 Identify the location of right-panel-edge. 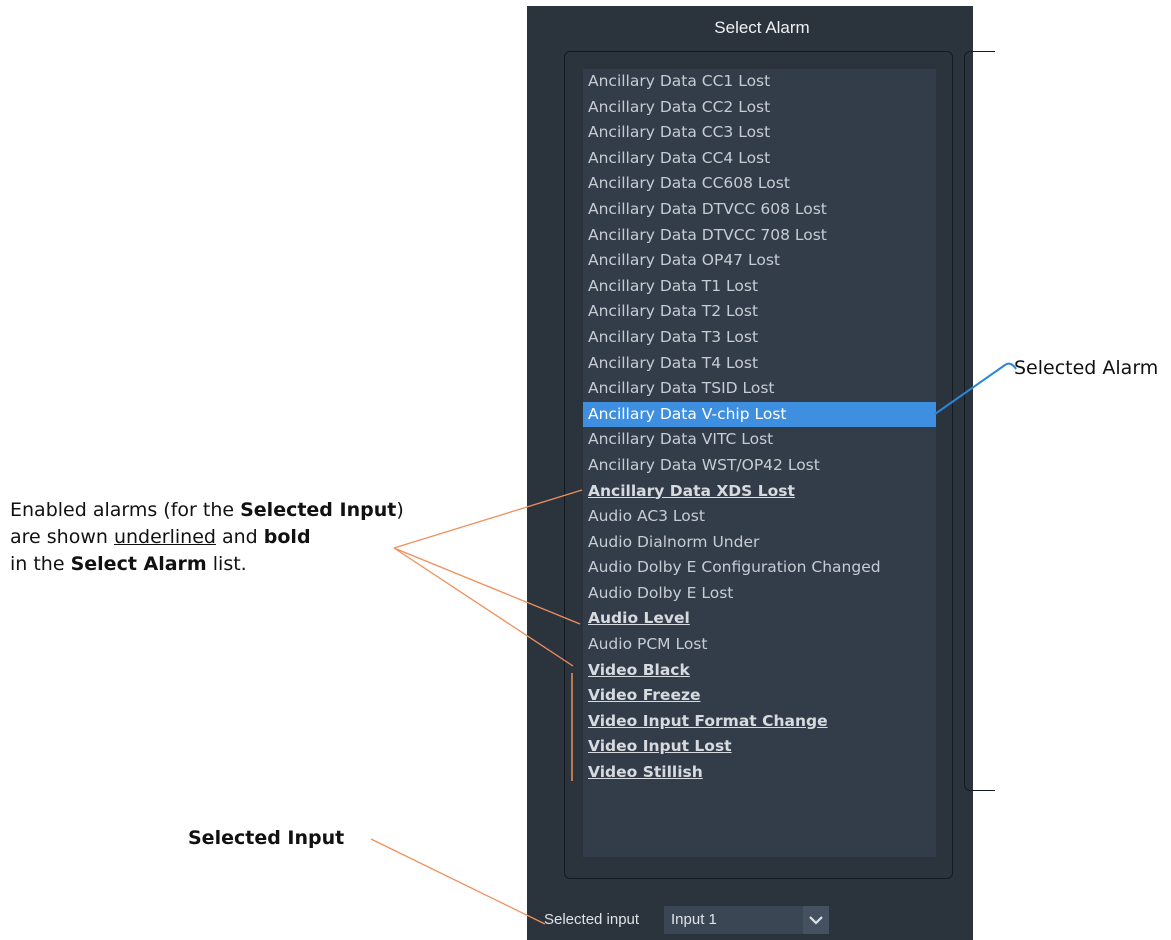
(979, 421).